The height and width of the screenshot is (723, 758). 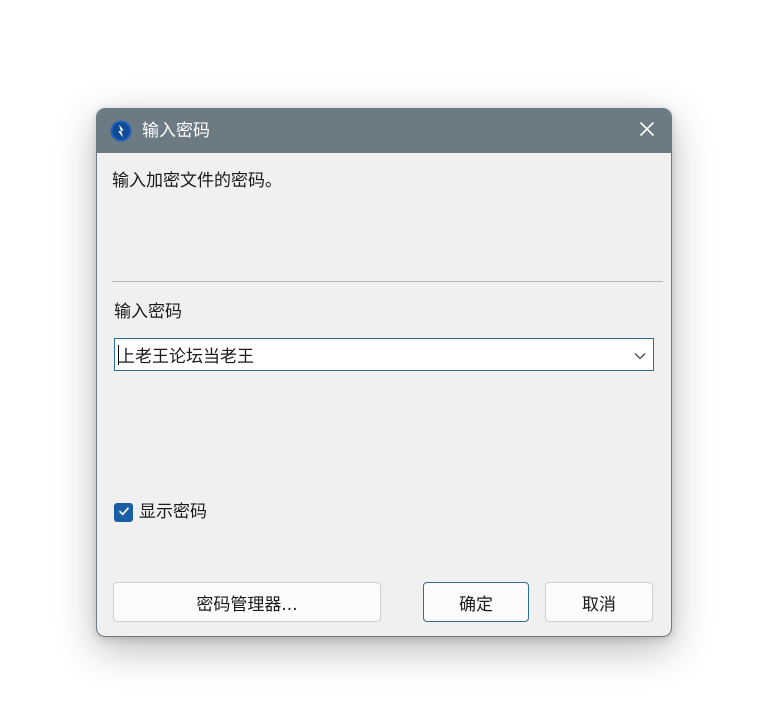 What do you see at coordinates (148, 312) in the screenshot?
I see `password-label: 输入密码` at bounding box center [148, 312].